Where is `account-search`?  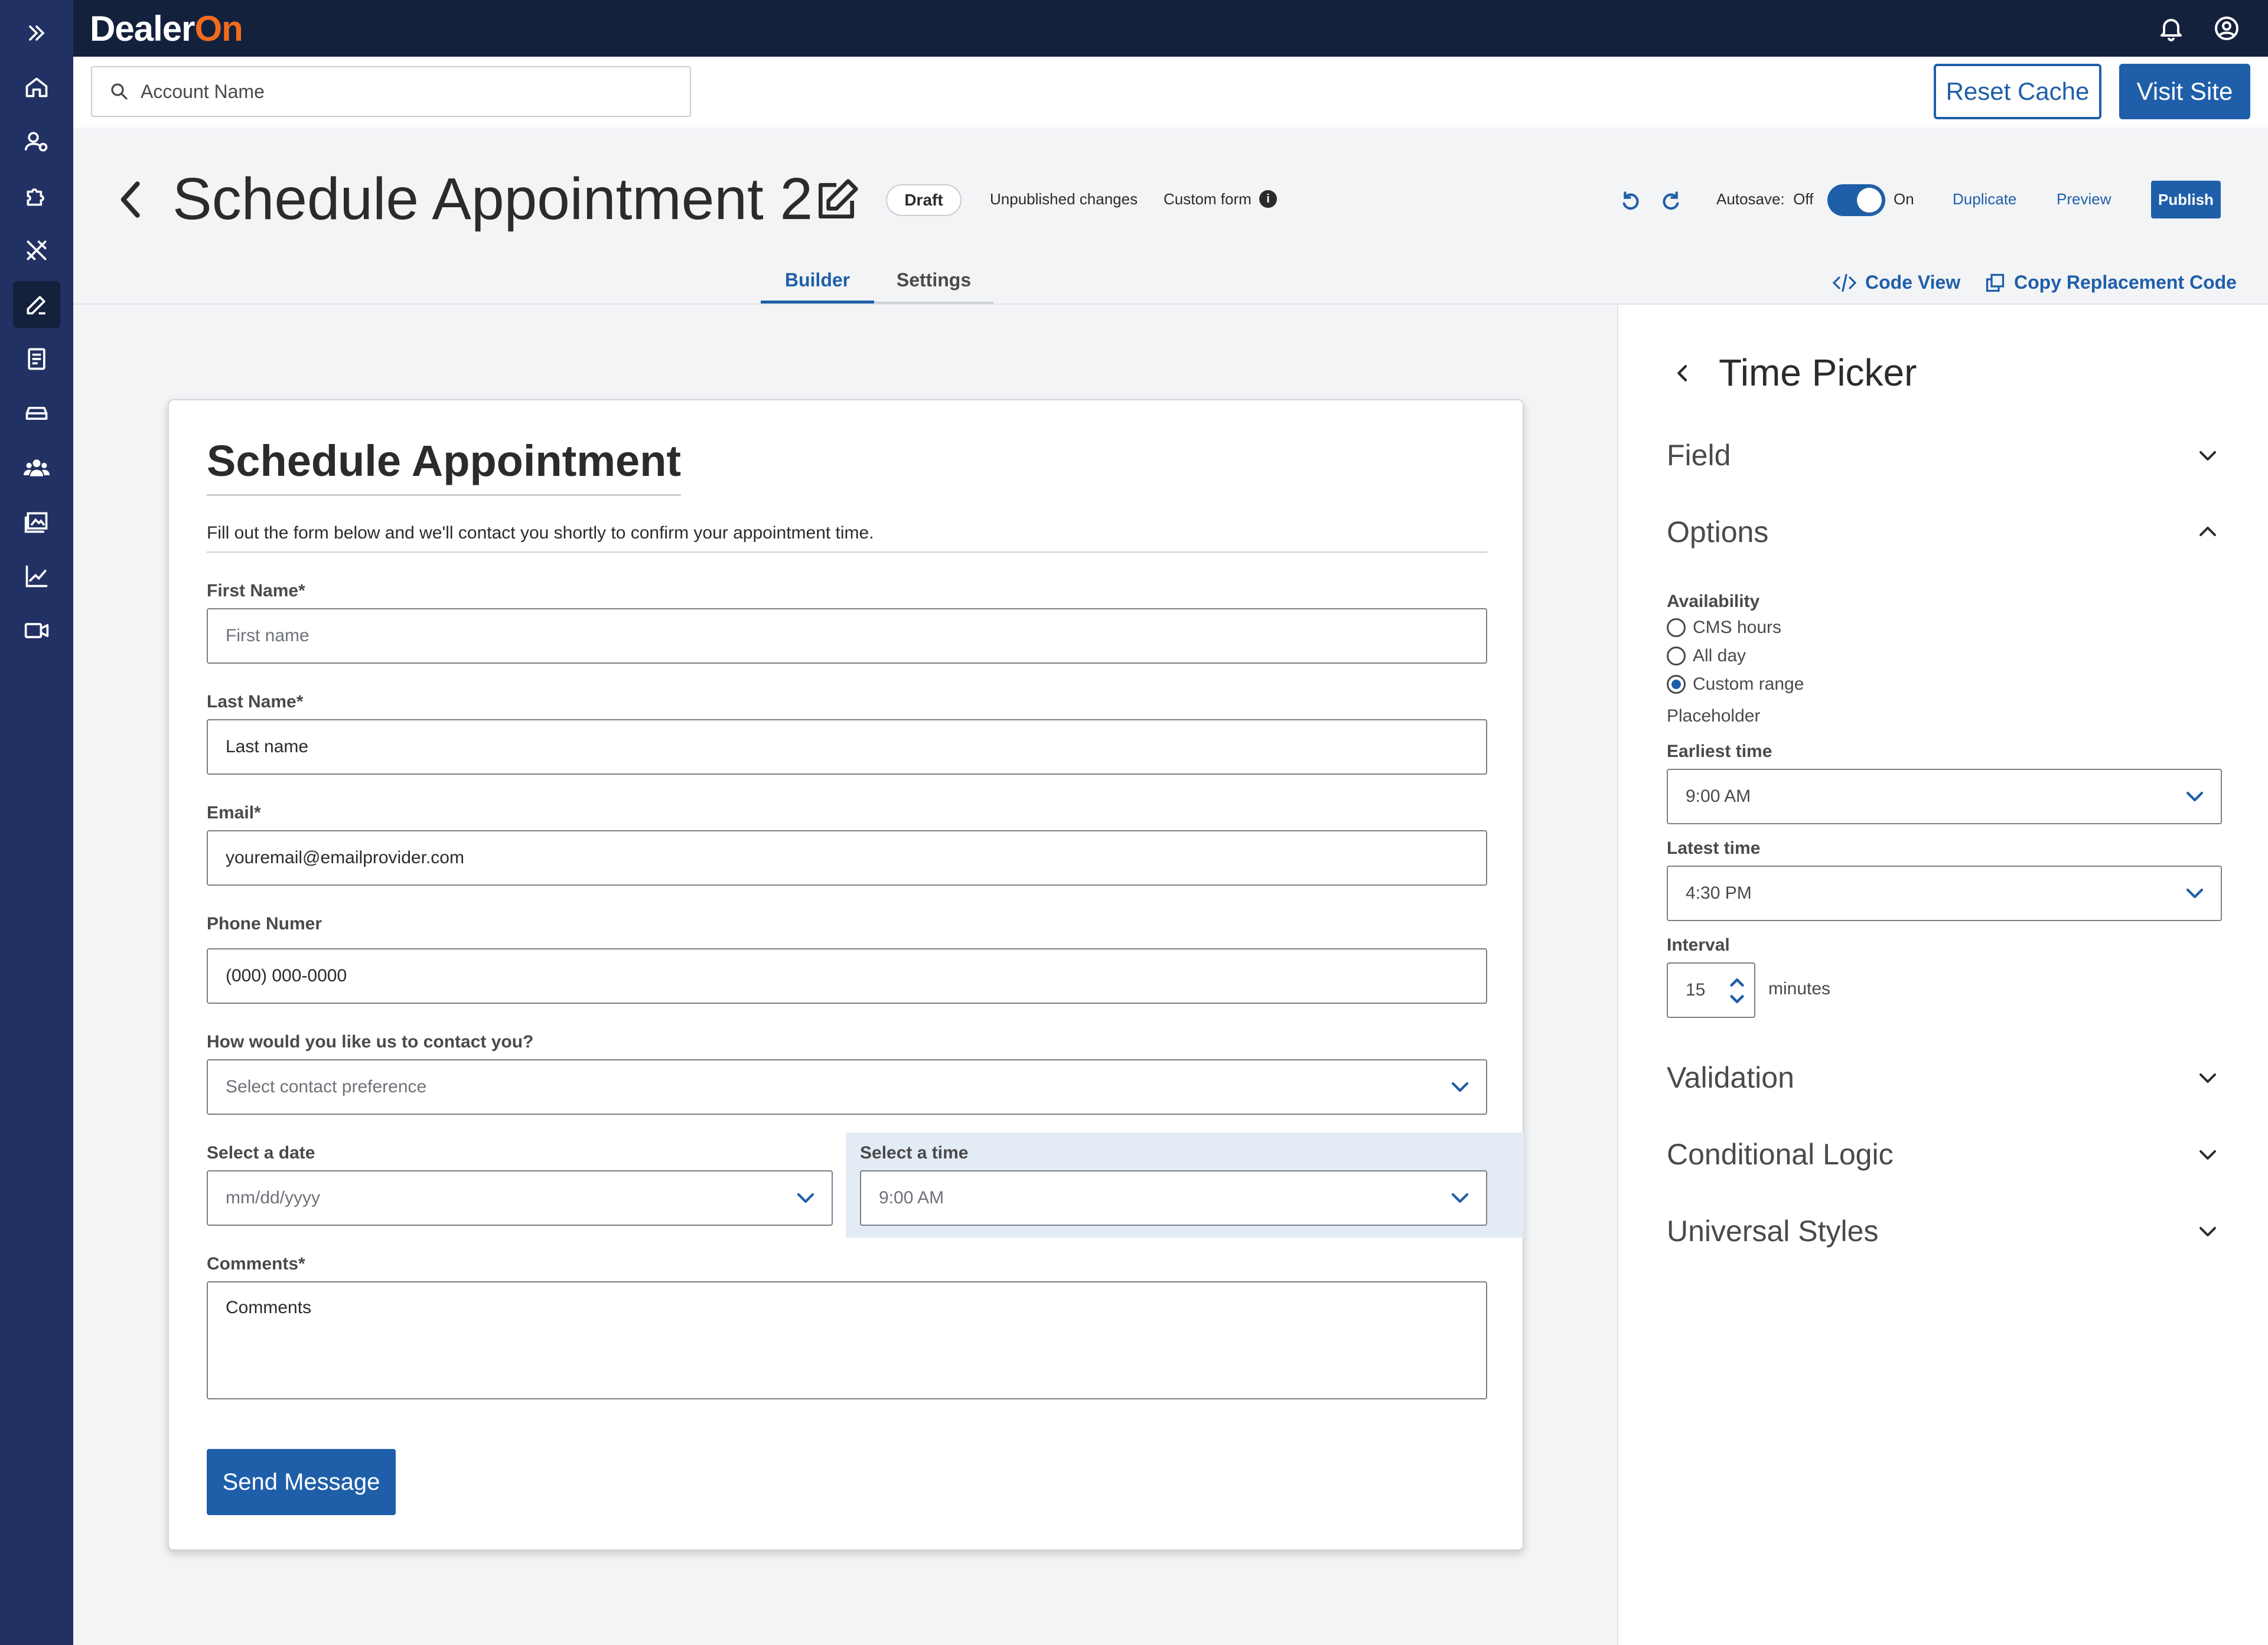 account-search is located at coordinates (391, 91).